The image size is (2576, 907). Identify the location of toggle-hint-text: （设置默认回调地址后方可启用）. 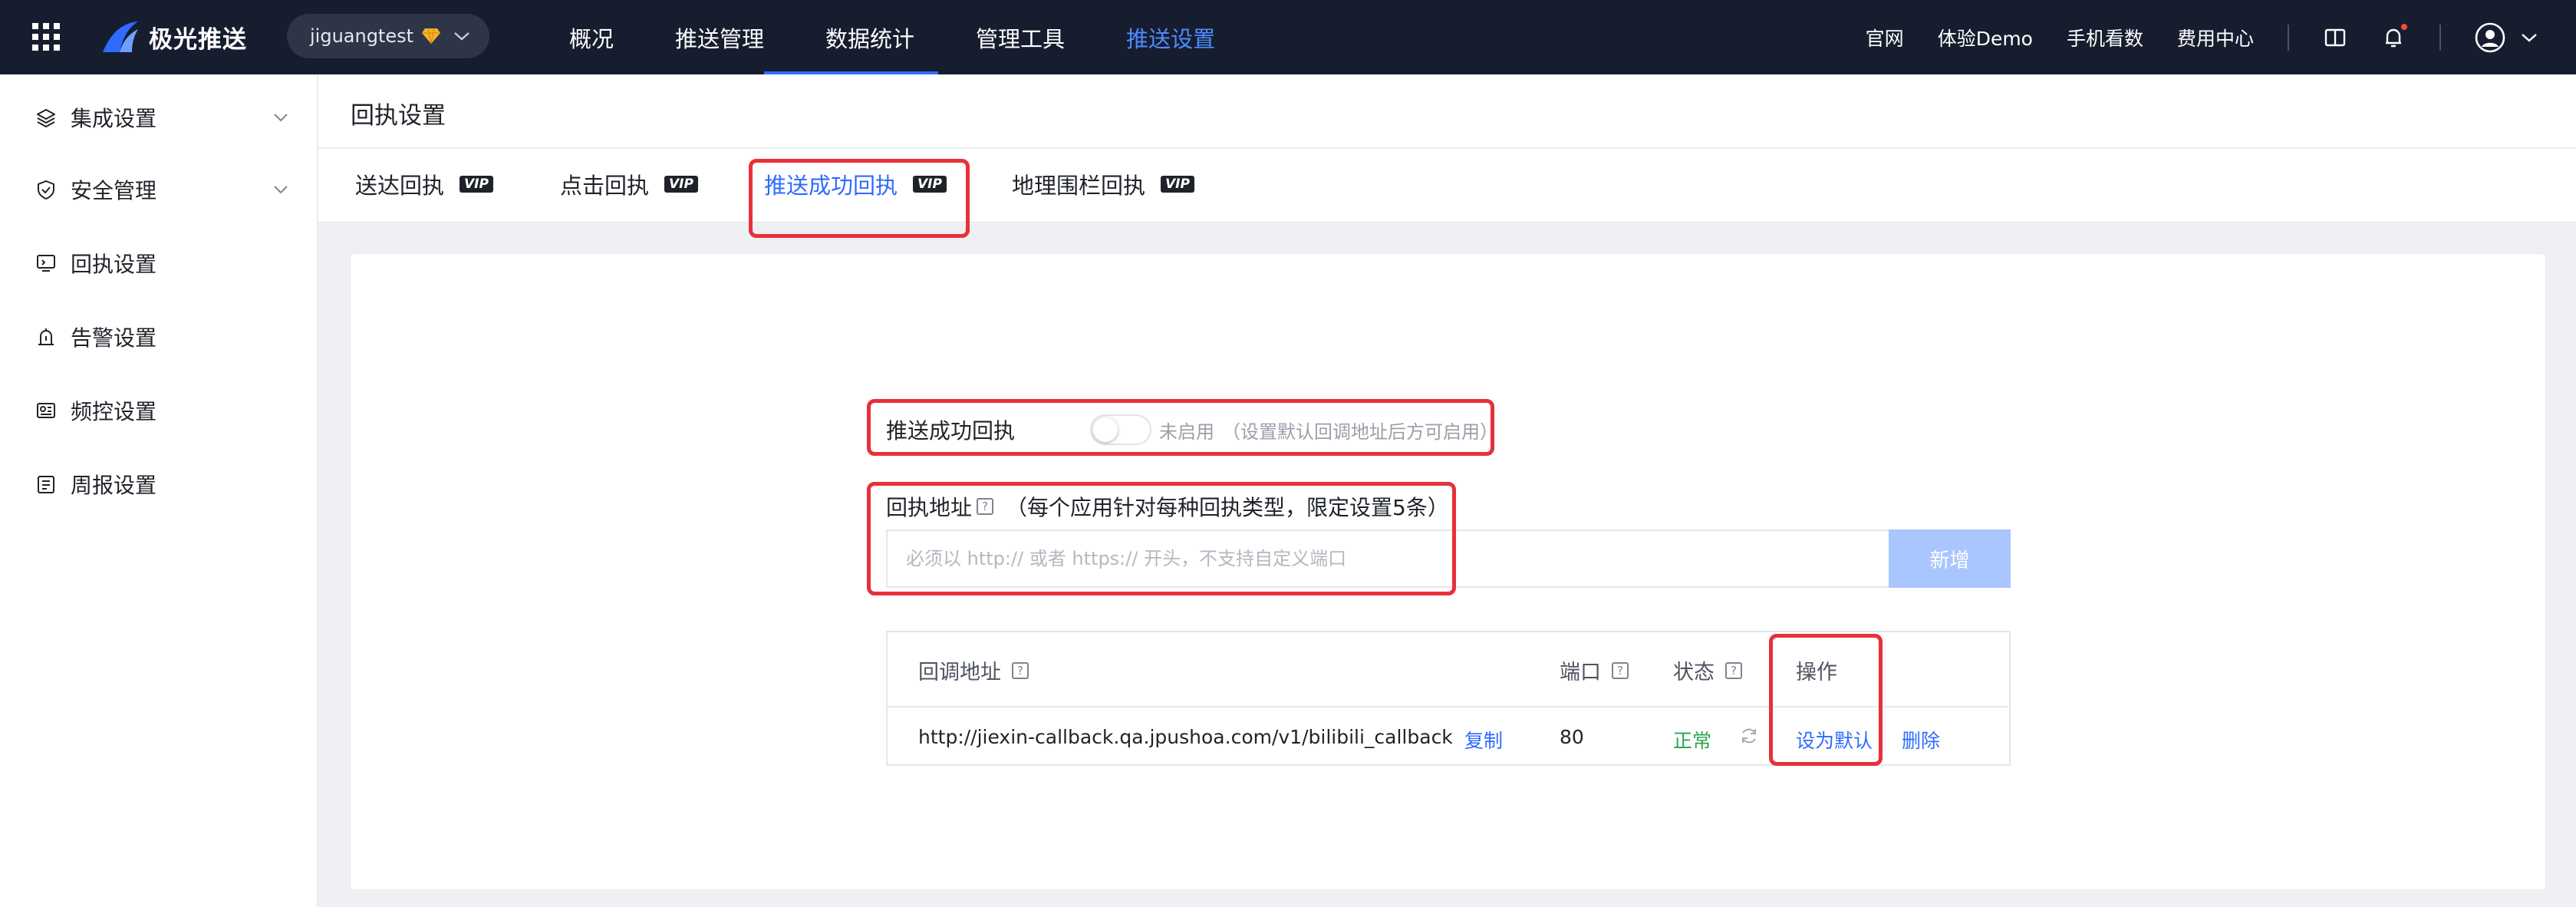
(1360, 432).